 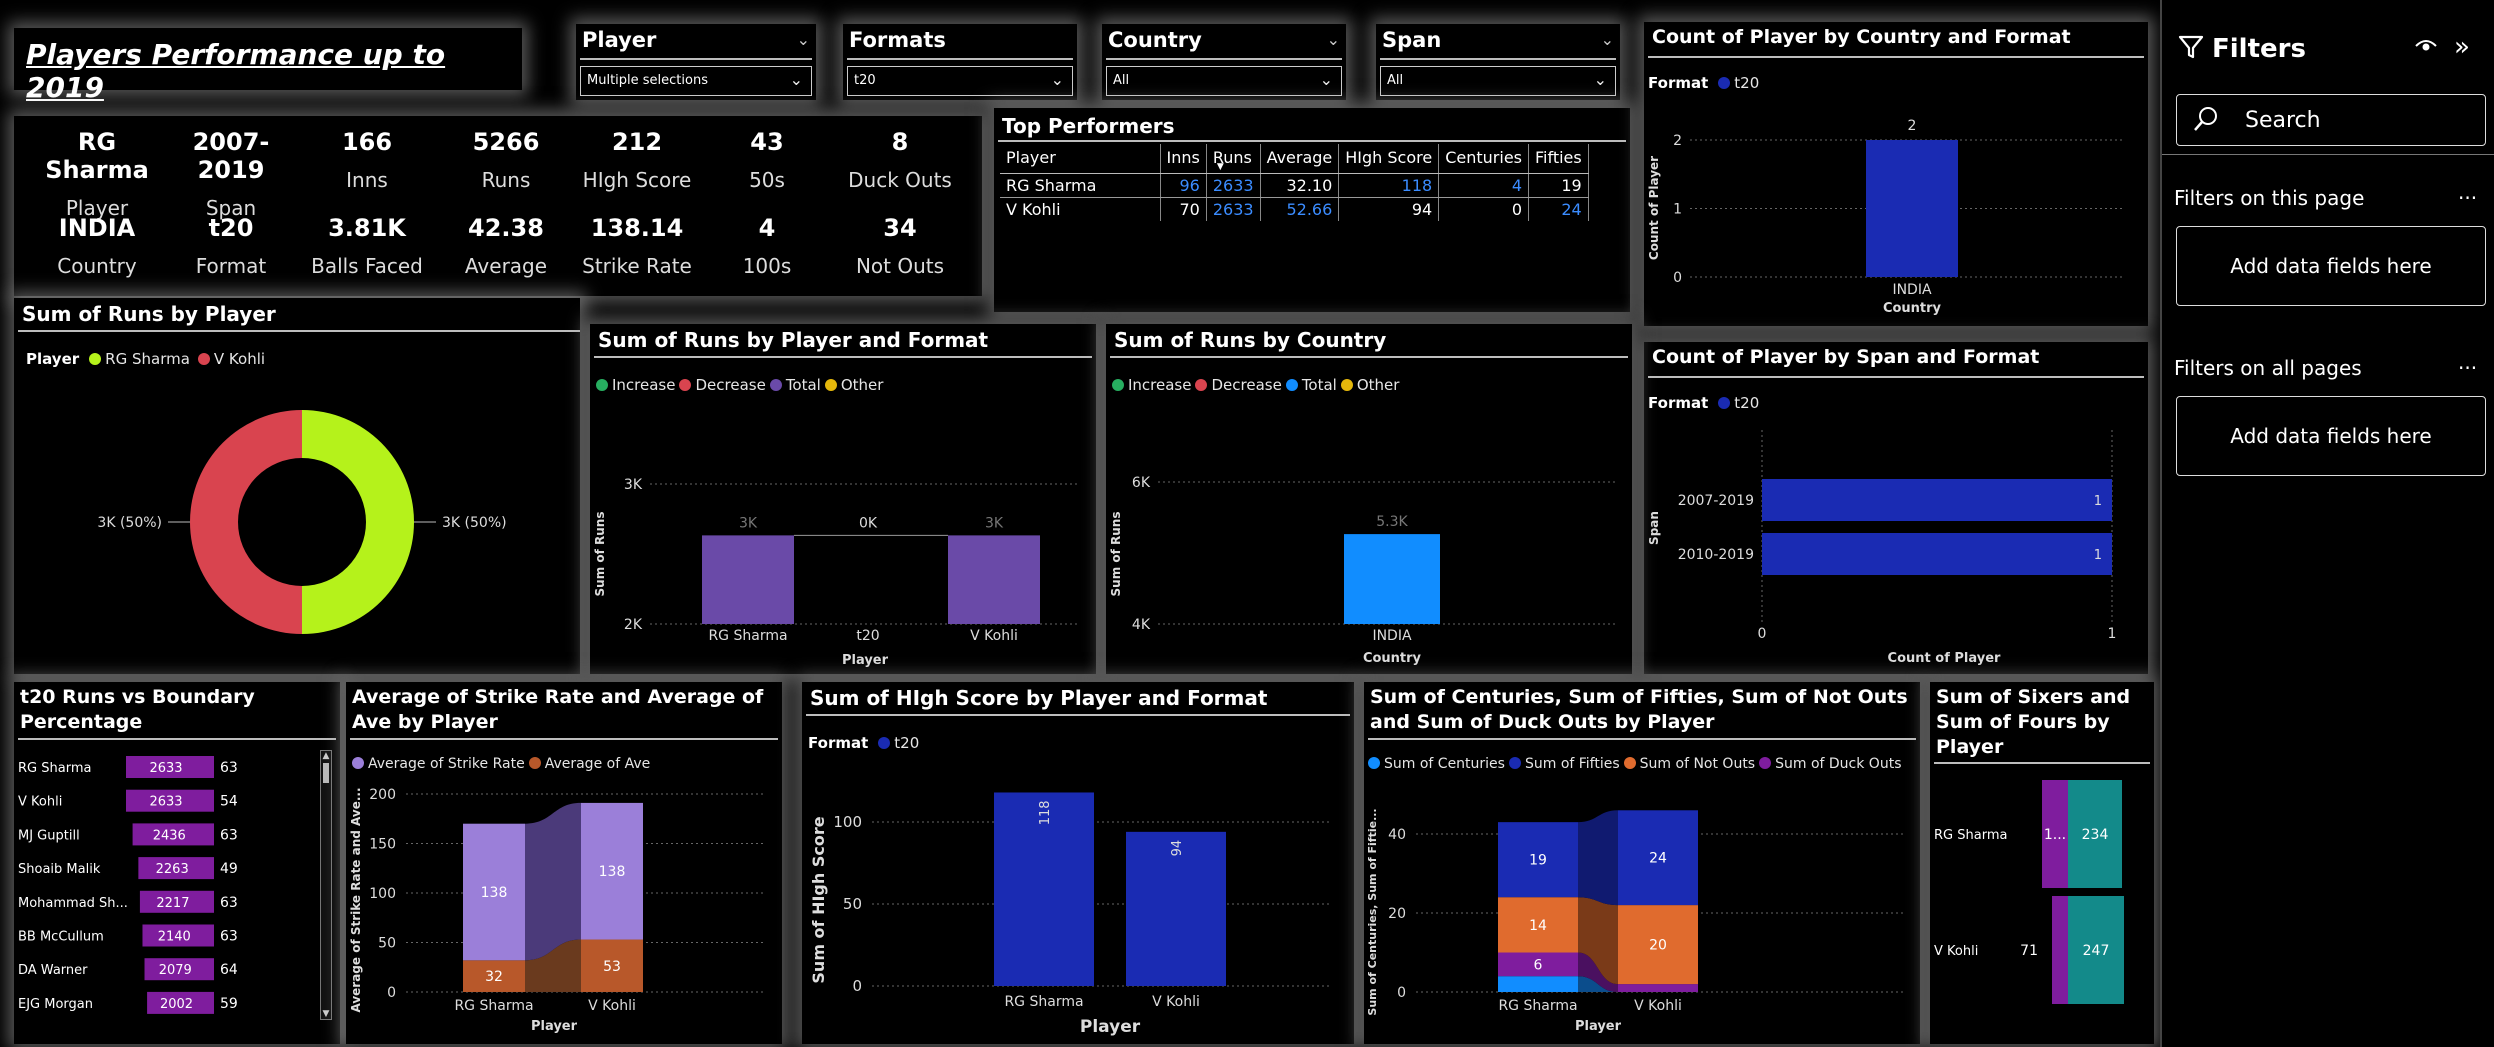 I want to click on tick-label: 0, so click(x=1401, y=993).